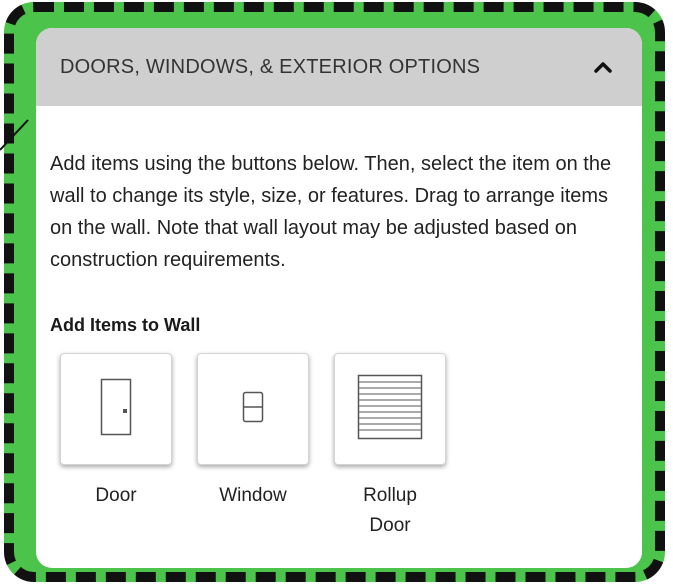 The height and width of the screenshot is (586, 673). I want to click on add-rollup-door-item: Rollup Door, so click(390, 447).